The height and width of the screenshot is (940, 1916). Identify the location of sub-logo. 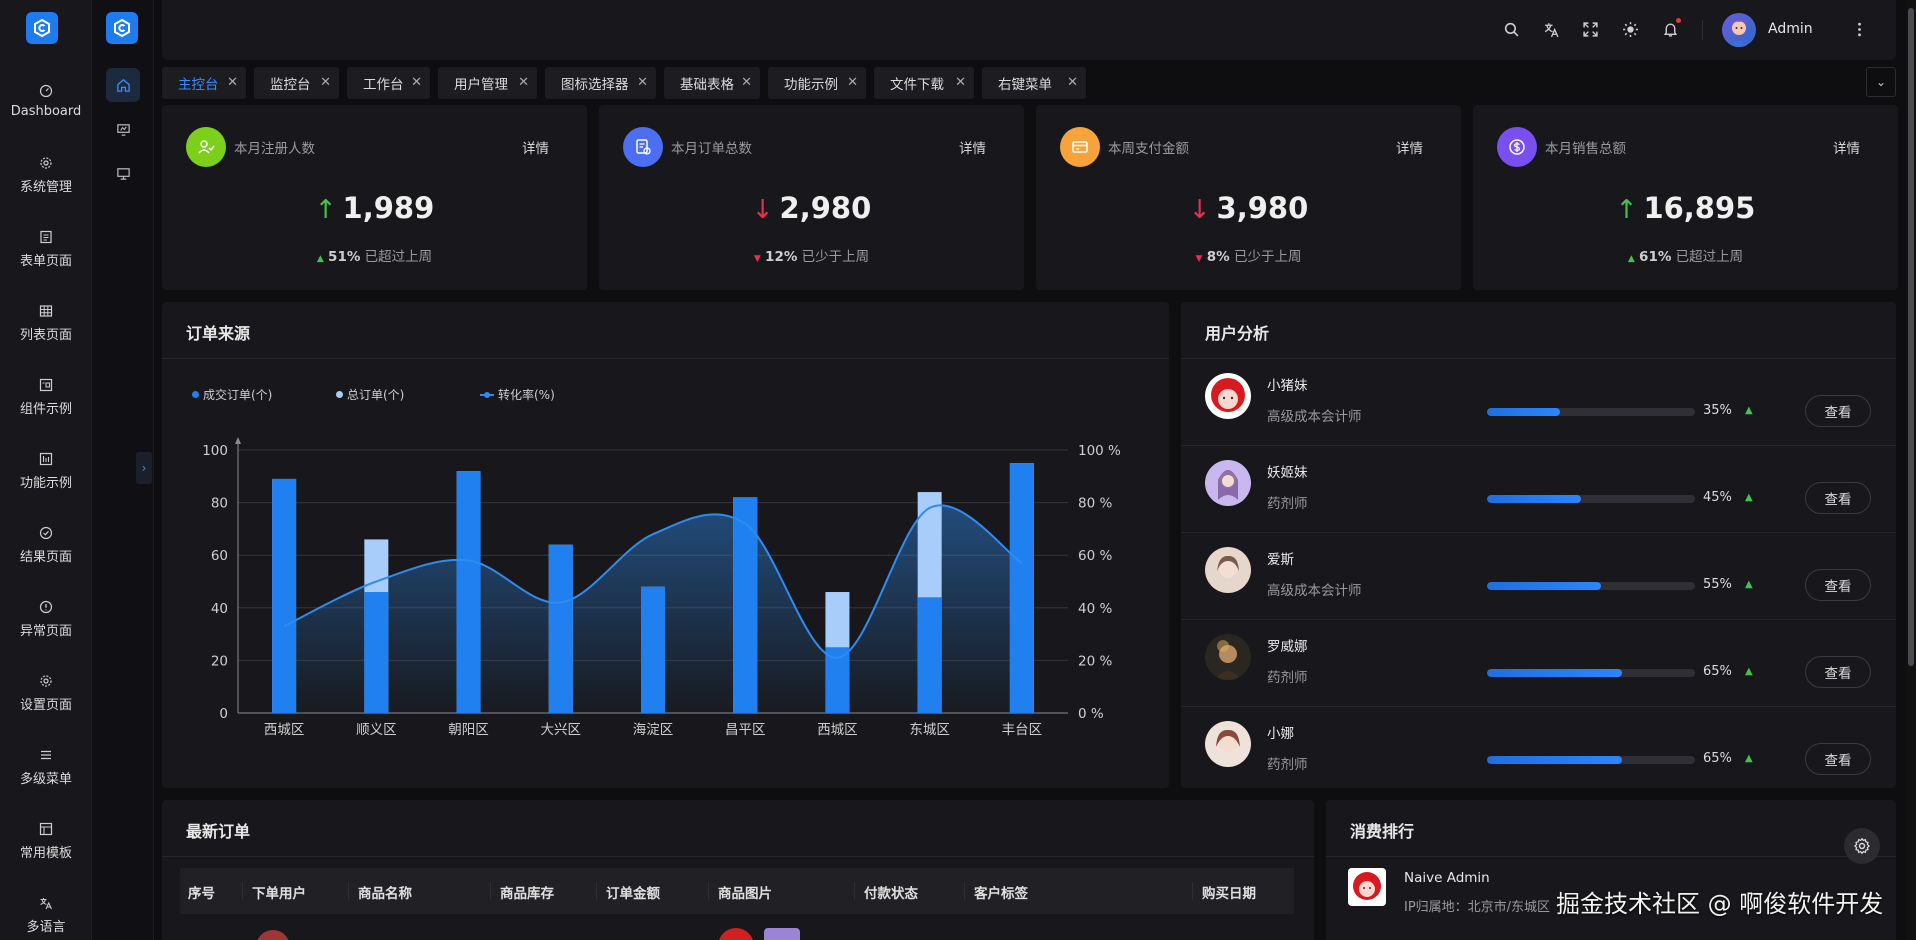
(122, 28).